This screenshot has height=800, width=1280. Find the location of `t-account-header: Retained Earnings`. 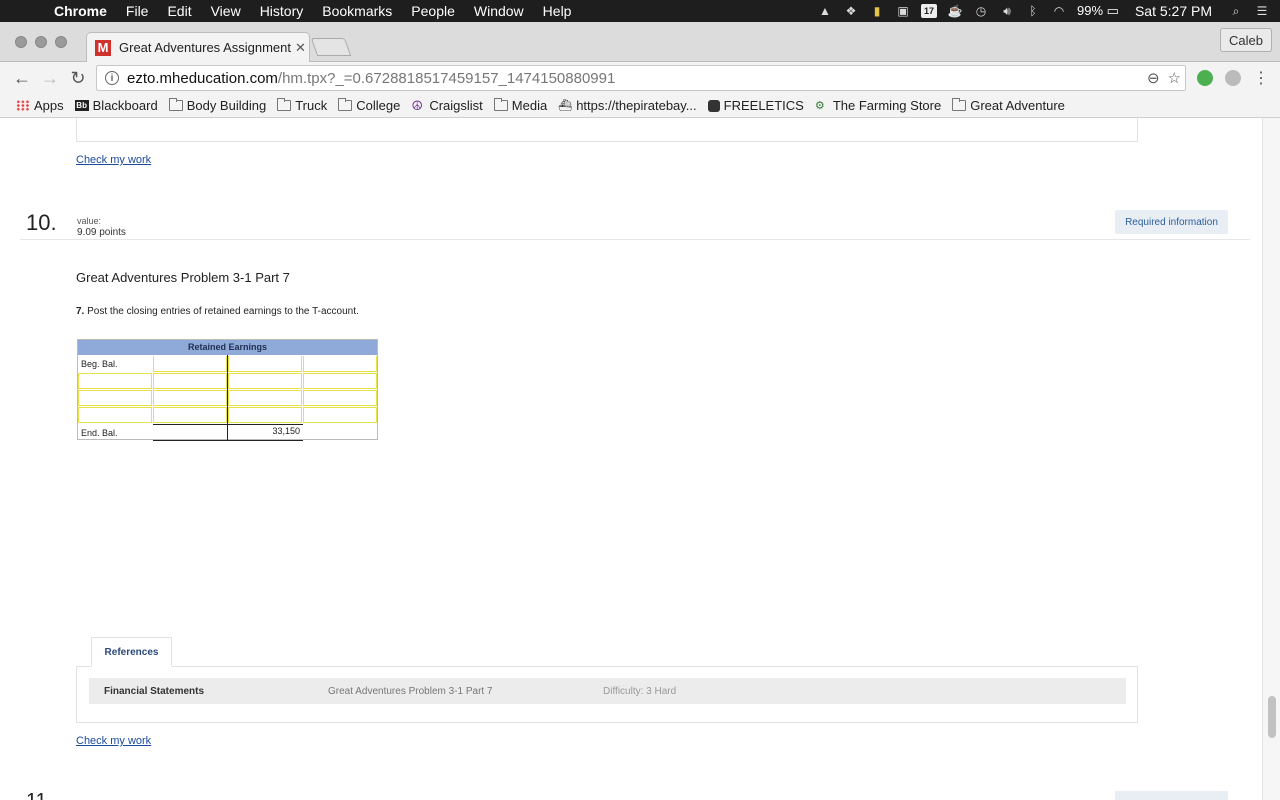

t-account-header: Retained Earnings is located at coordinates (227, 347).